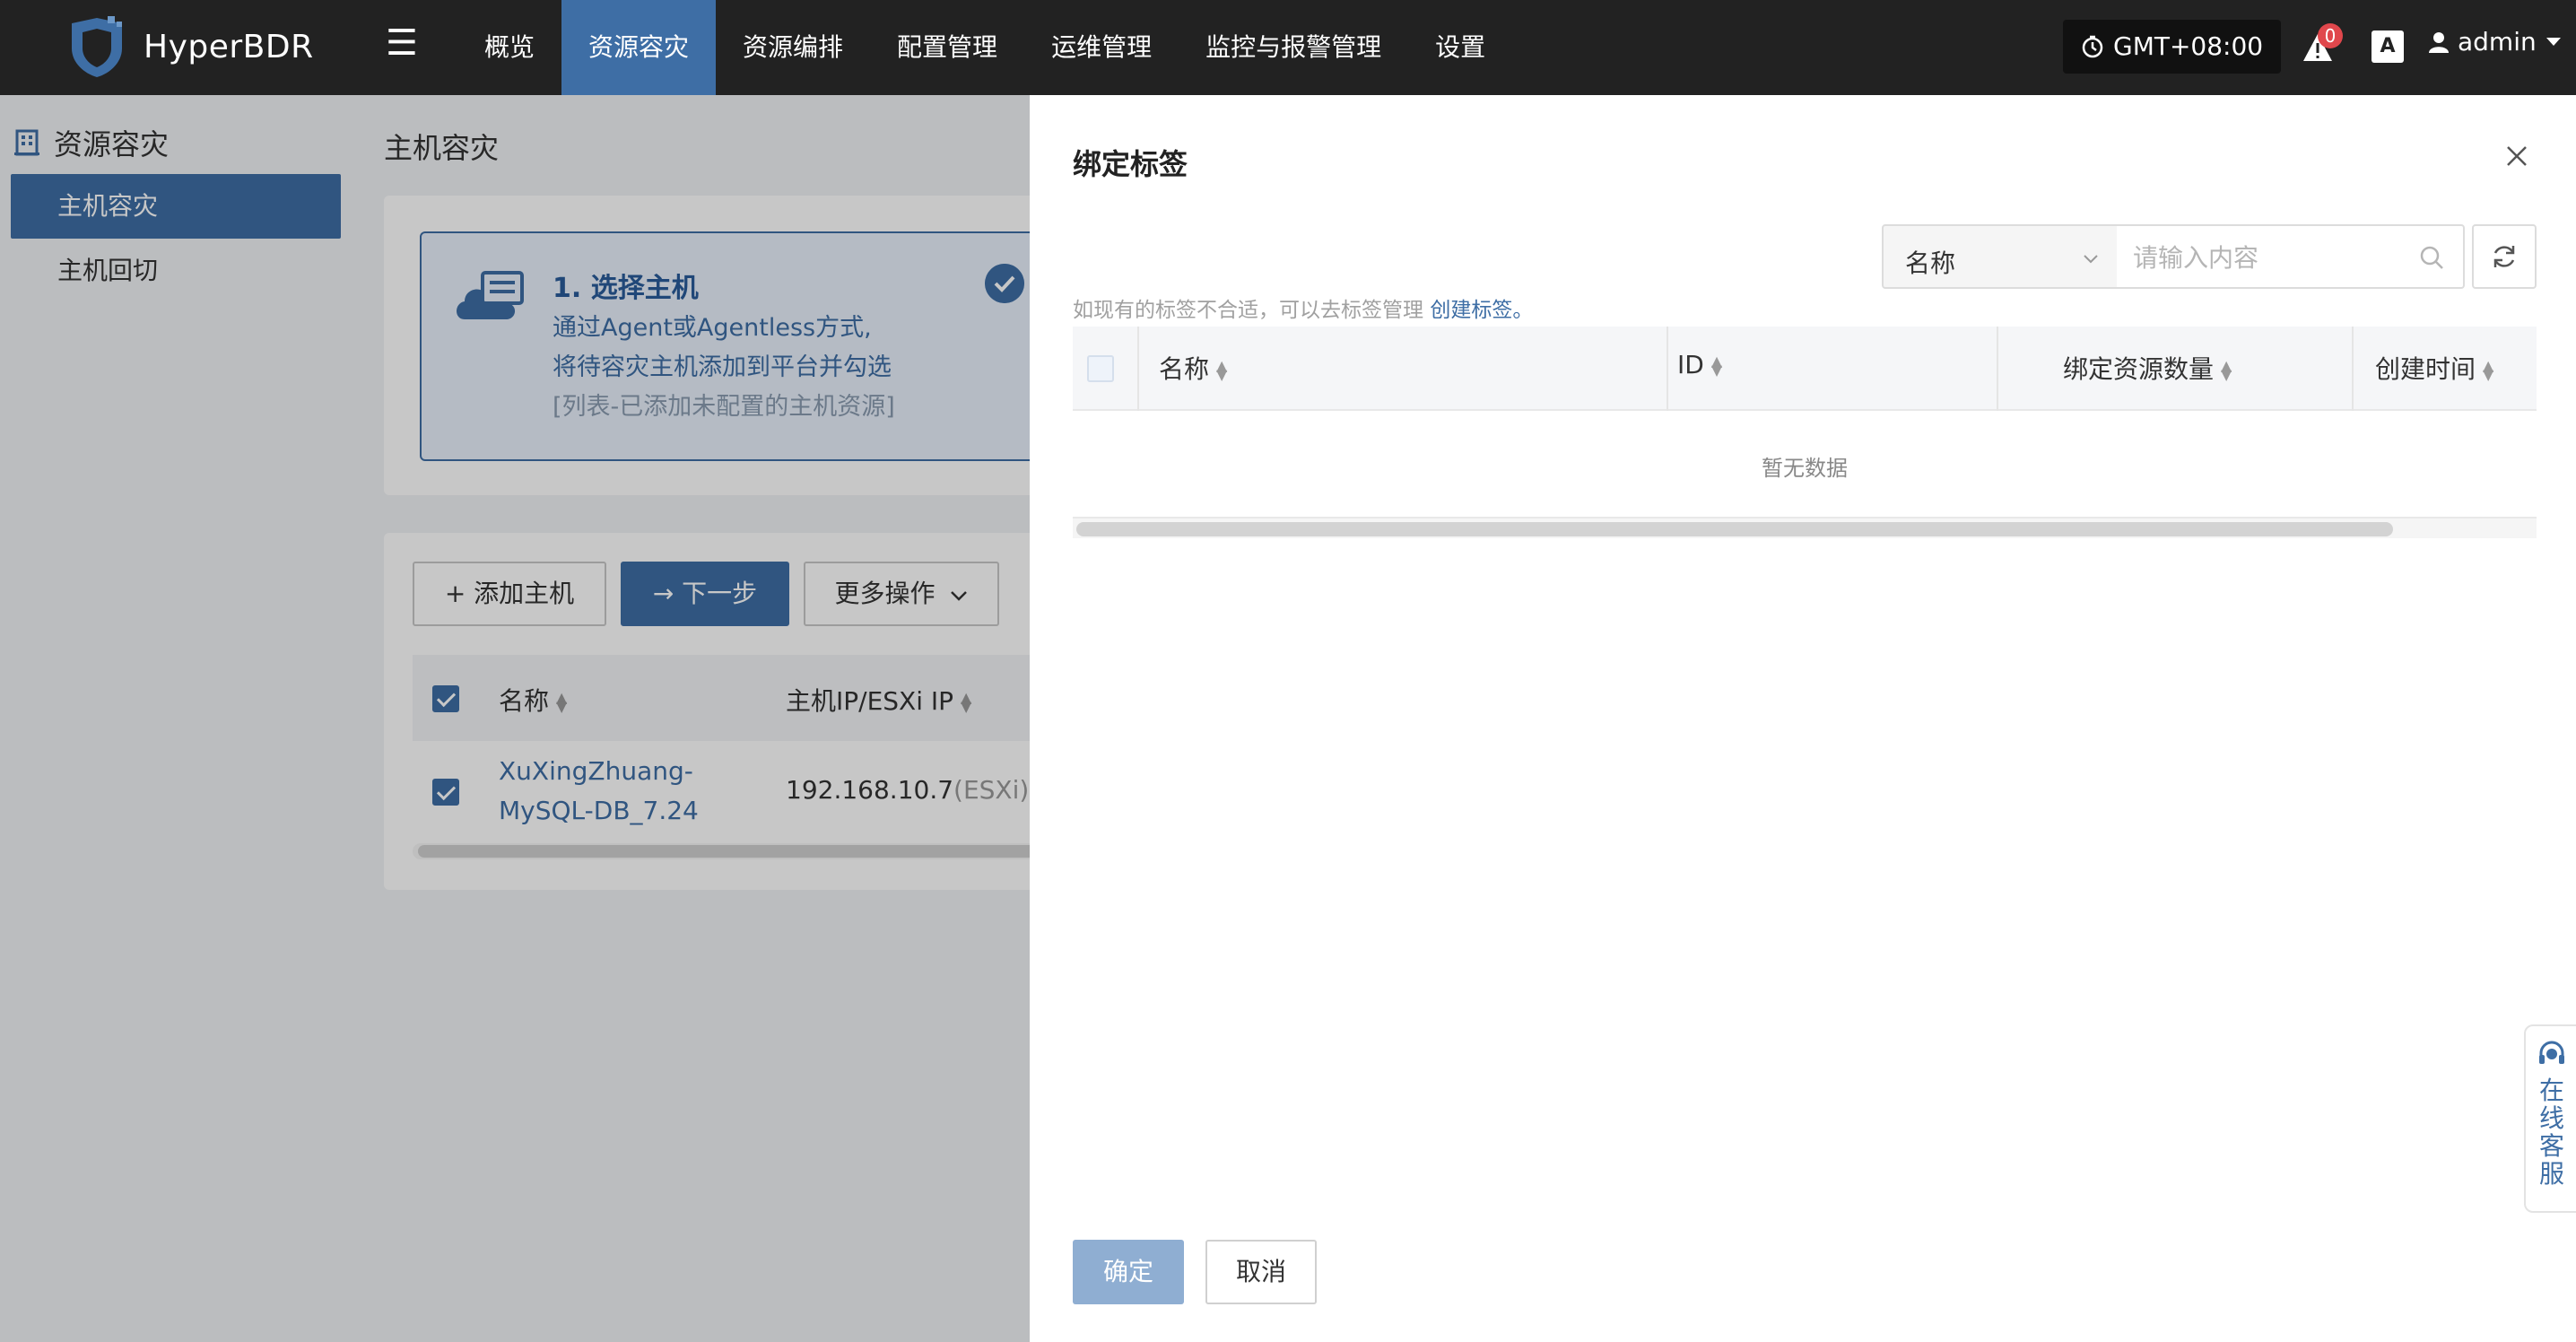 The width and height of the screenshot is (2576, 1342). I want to click on column-header-name: 名称 ▲ ▼, so click(1193, 368).